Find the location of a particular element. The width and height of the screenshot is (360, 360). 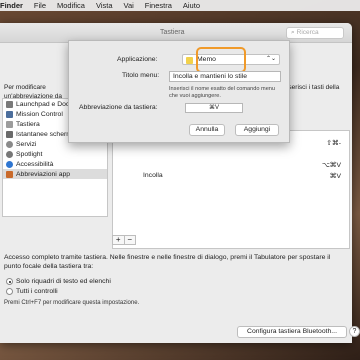

menu-view: Vista is located at coordinates (104, 5).